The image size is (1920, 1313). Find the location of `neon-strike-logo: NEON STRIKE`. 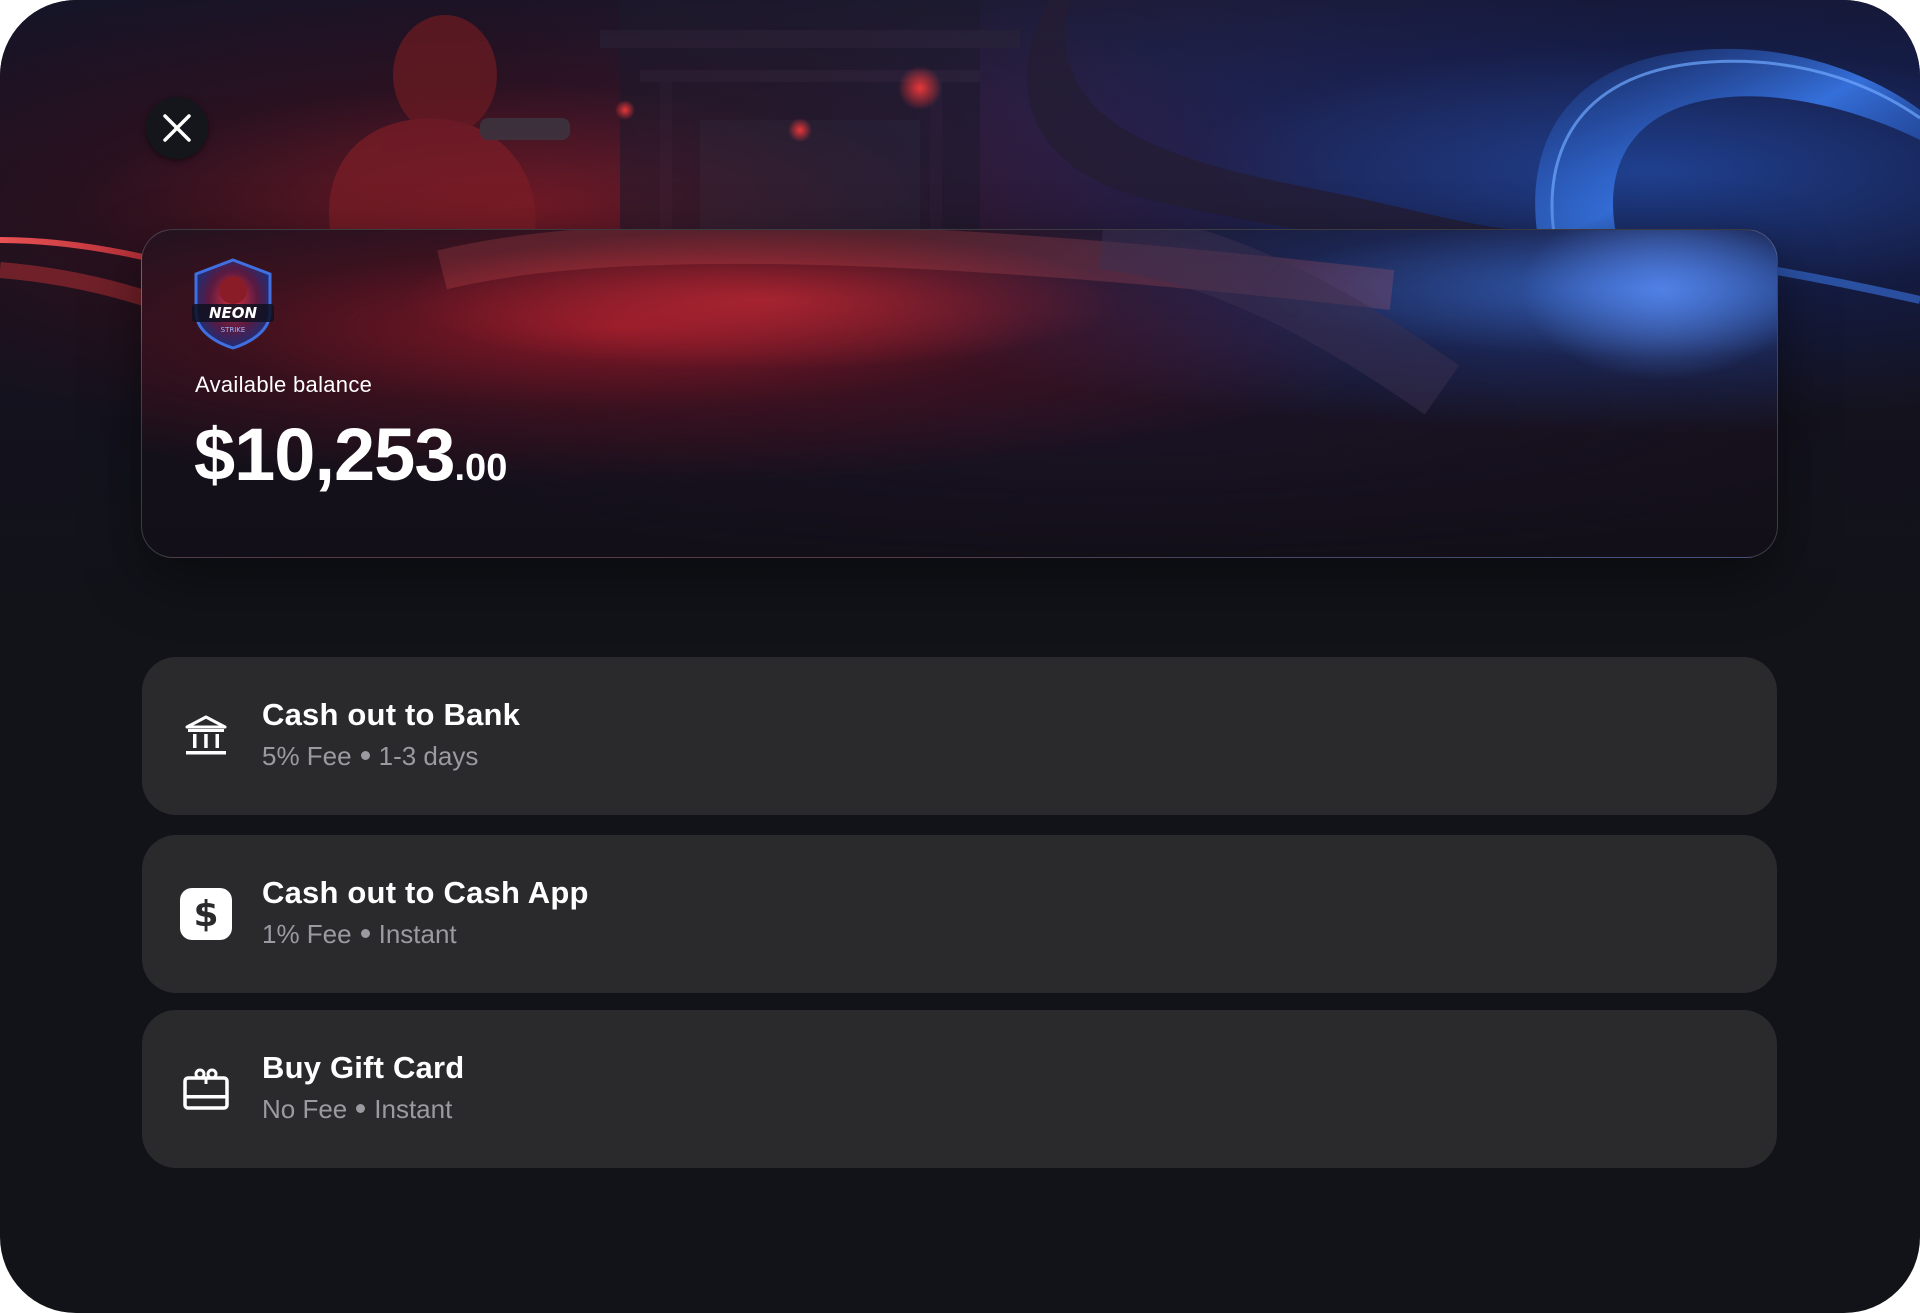

neon-strike-logo: NEON STRIKE is located at coordinates (233, 304).